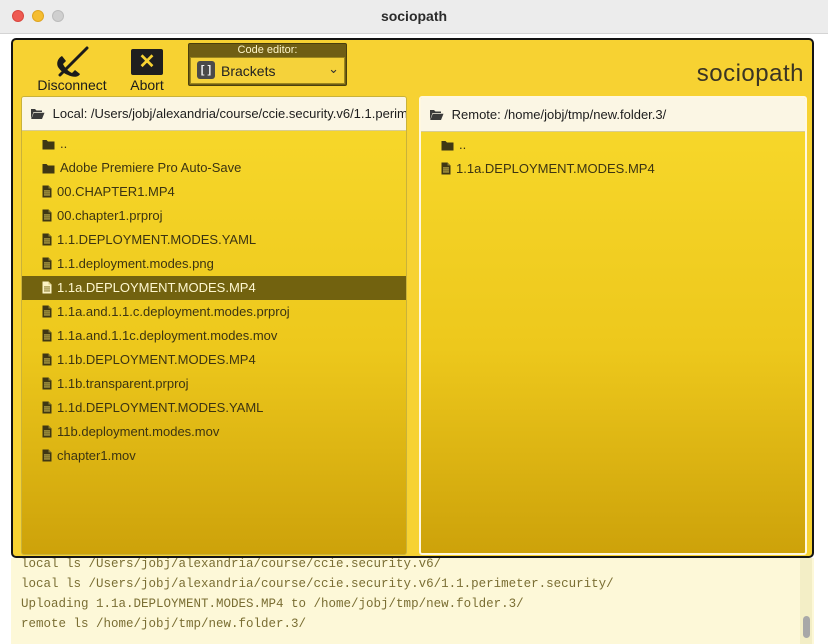 The width and height of the screenshot is (828, 644). What do you see at coordinates (214, 216) in the screenshot?
I see `file-row: 00.chapter1.prproj` at bounding box center [214, 216].